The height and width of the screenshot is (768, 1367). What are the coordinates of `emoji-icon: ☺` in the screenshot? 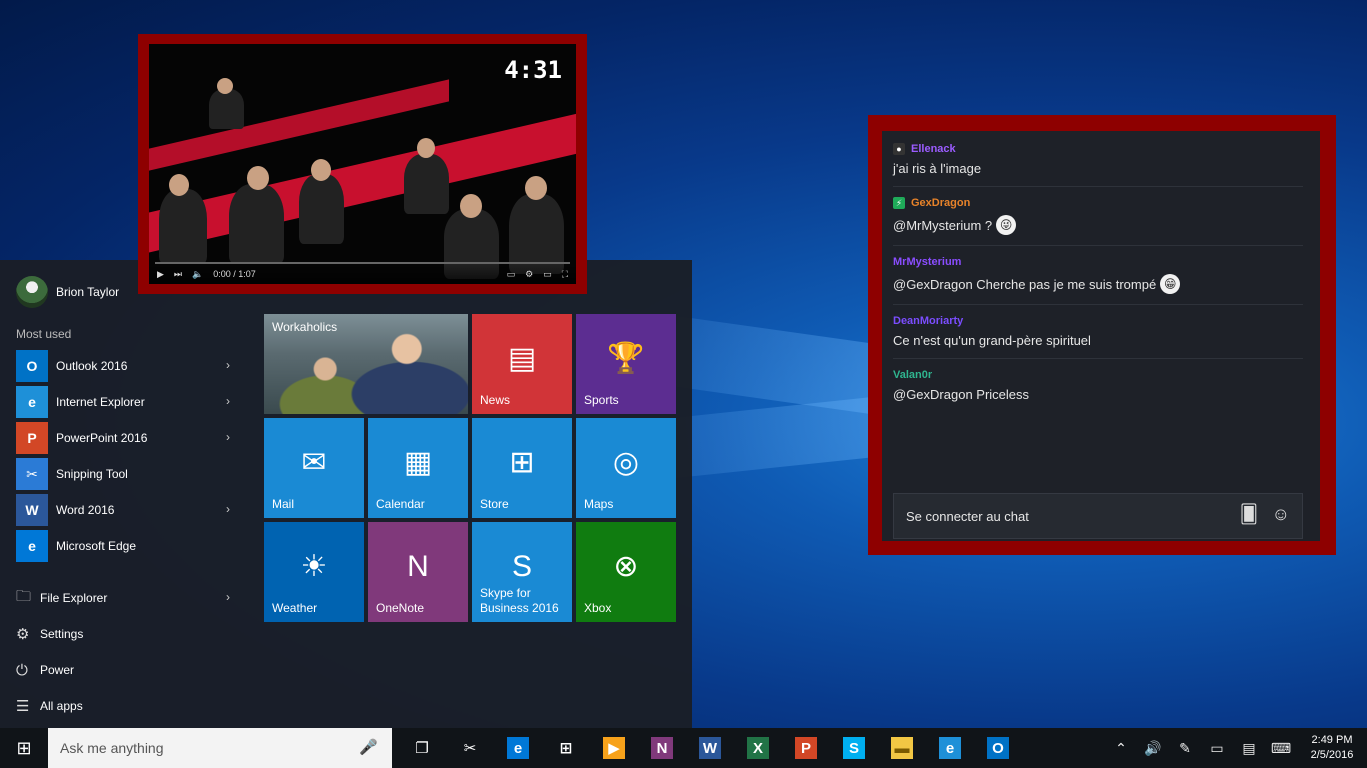 It's located at (1281, 514).